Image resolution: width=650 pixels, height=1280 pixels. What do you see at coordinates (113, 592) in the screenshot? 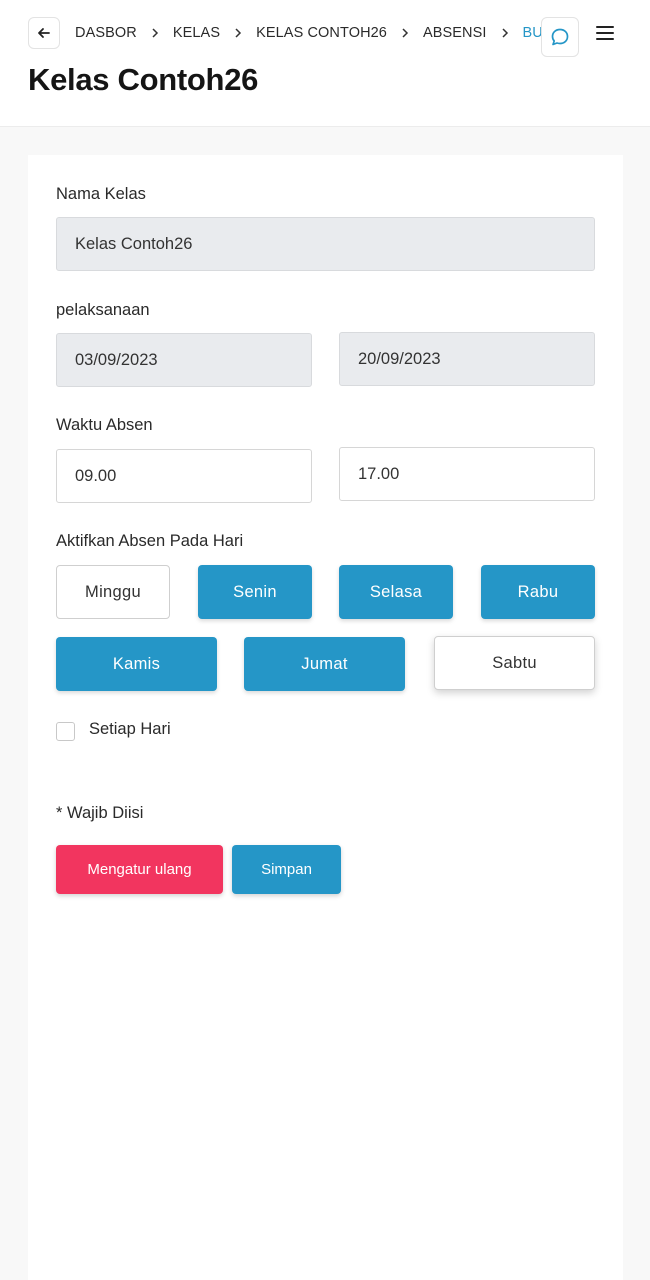
I see `day-minggu-button: Minggu` at bounding box center [113, 592].